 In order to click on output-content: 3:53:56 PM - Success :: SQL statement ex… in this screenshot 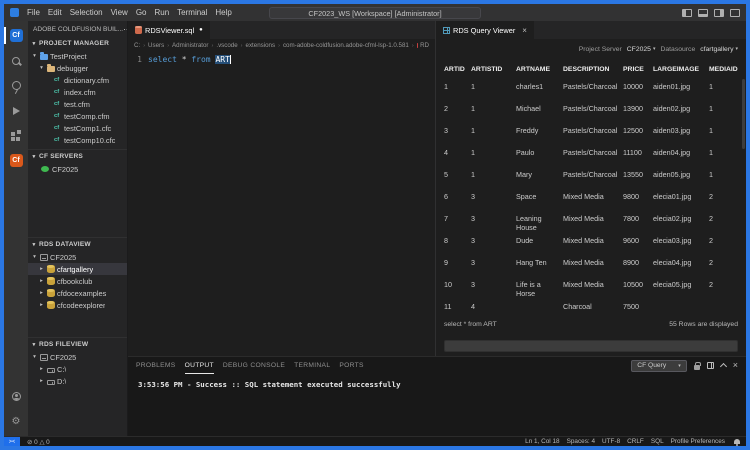, I will do `click(437, 384)`.